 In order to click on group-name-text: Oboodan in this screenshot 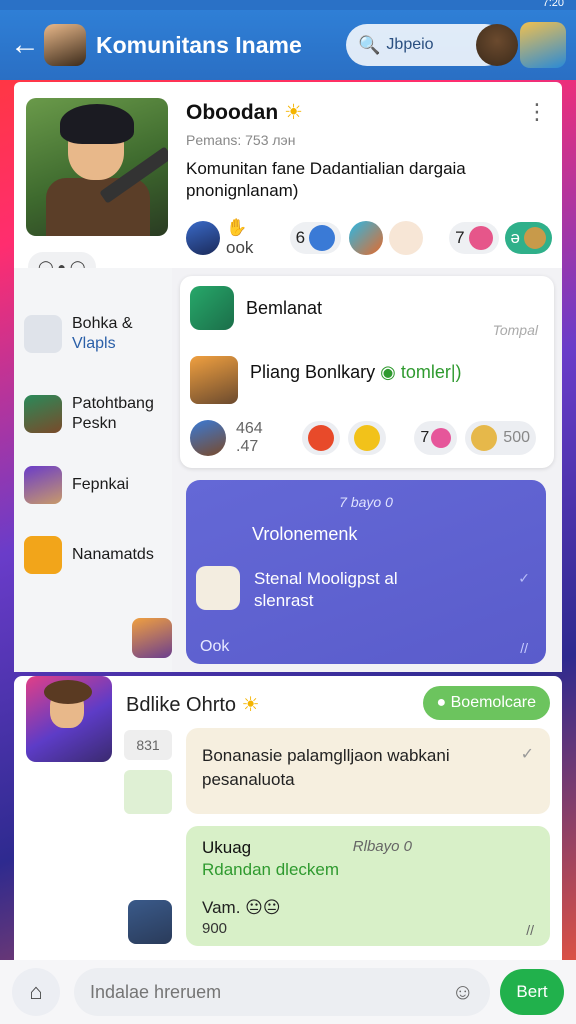, I will do `click(232, 112)`.